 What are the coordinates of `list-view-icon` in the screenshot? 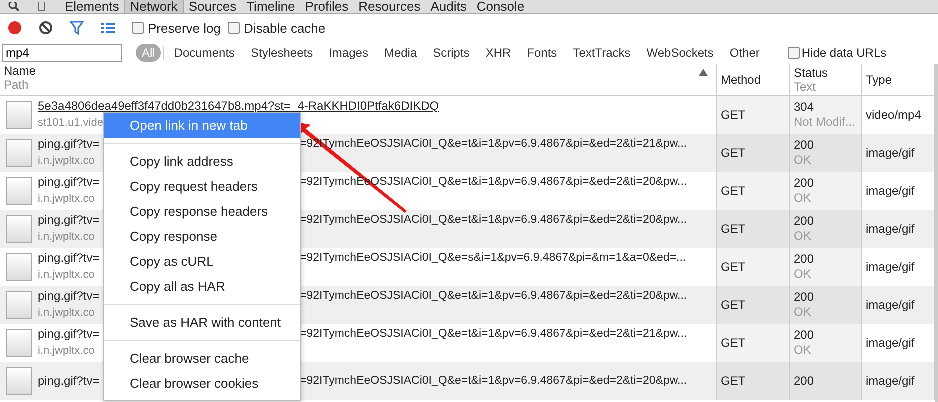 It's located at (108, 28).